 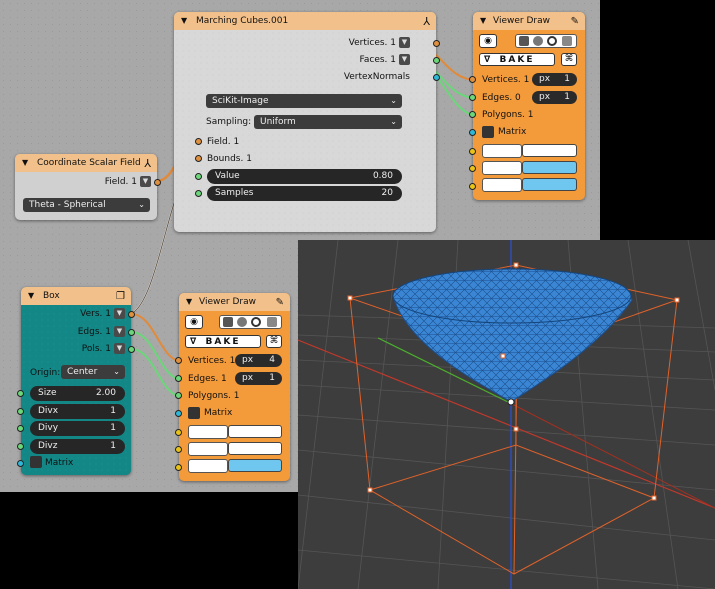 I want to click on size-field: Size 2.00, so click(x=77, y=393).